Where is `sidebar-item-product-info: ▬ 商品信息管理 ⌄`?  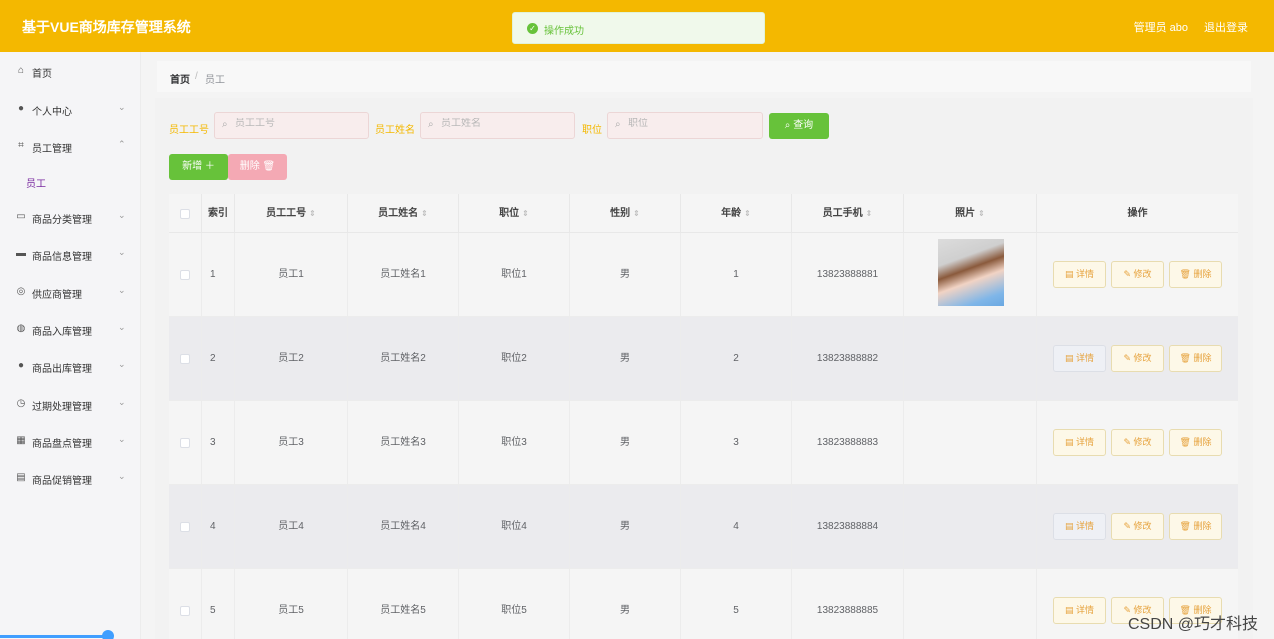
sidebar-item-product-info: ▬ 商品信息管理 ⌄ is located at coordinates (70, 253).